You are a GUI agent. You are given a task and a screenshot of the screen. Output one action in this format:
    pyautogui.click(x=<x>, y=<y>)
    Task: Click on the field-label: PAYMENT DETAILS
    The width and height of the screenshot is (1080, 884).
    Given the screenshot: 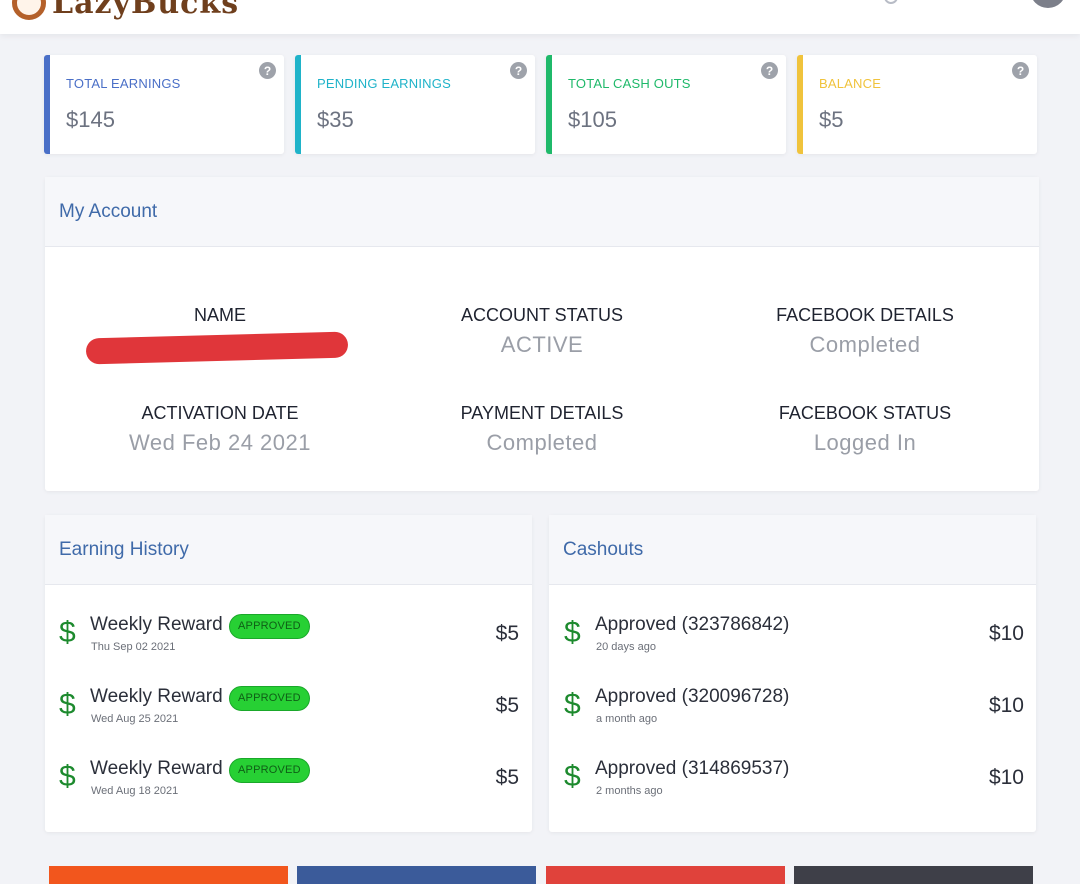 What is the action you would take?
    pyautogui.click(x=542, y=413)
    